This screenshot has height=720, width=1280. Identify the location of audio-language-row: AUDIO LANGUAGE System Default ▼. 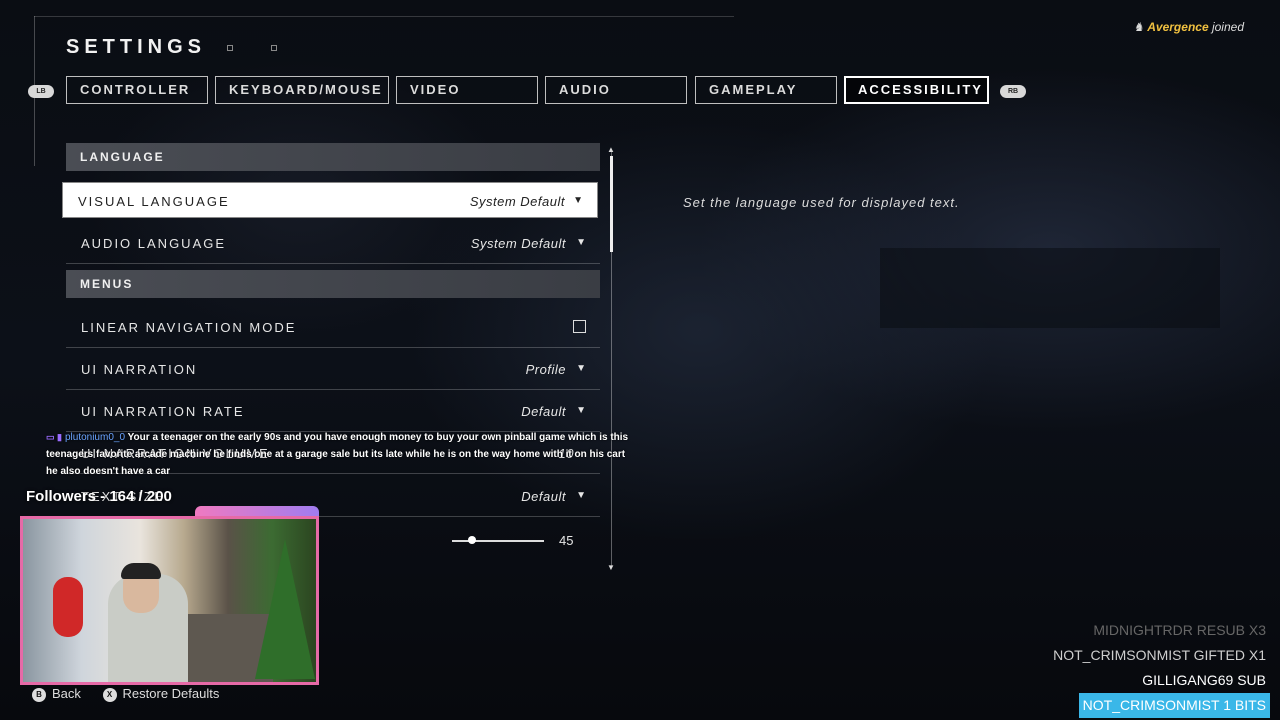
(333, 243).